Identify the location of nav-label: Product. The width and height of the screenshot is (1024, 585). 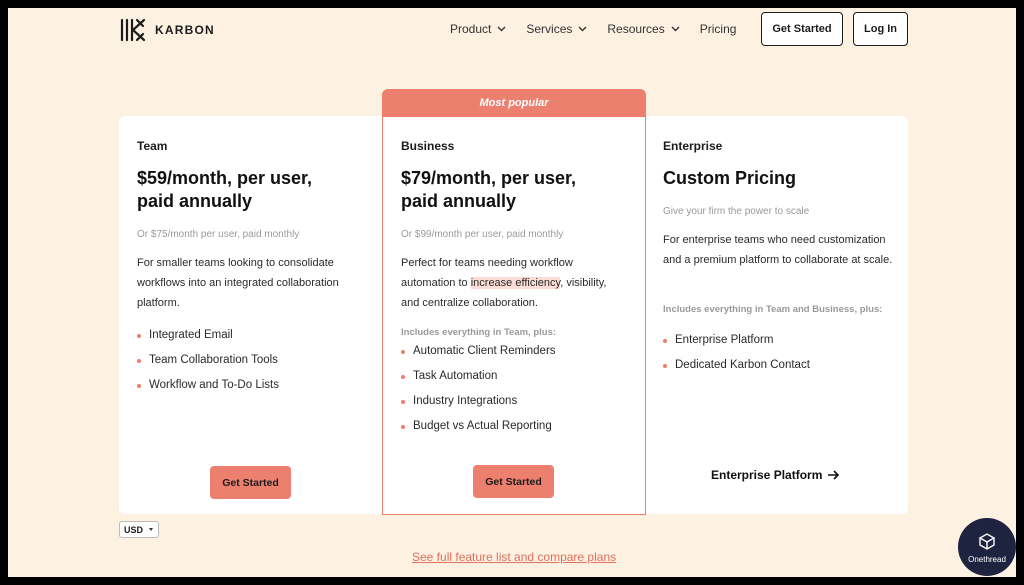
(471, 29).